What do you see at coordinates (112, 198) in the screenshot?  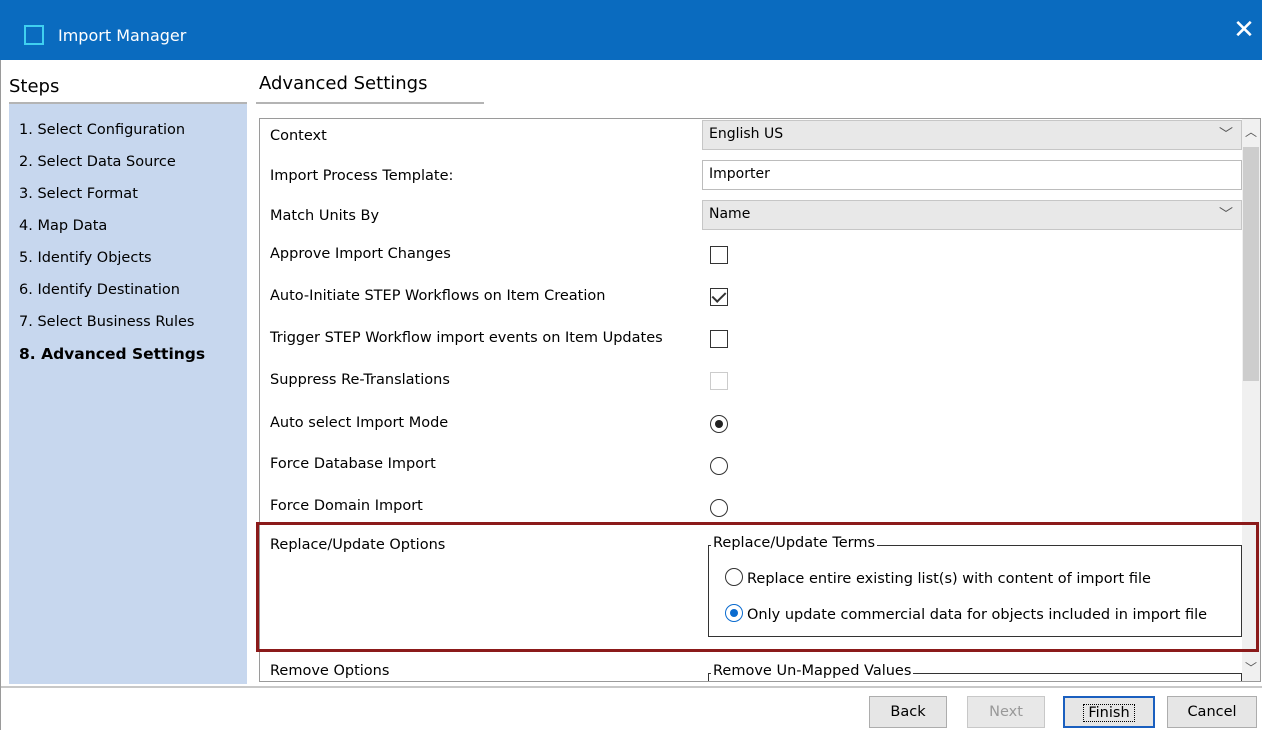 I see `step-item: 3. Select Format` at bounding box center [112, 198].